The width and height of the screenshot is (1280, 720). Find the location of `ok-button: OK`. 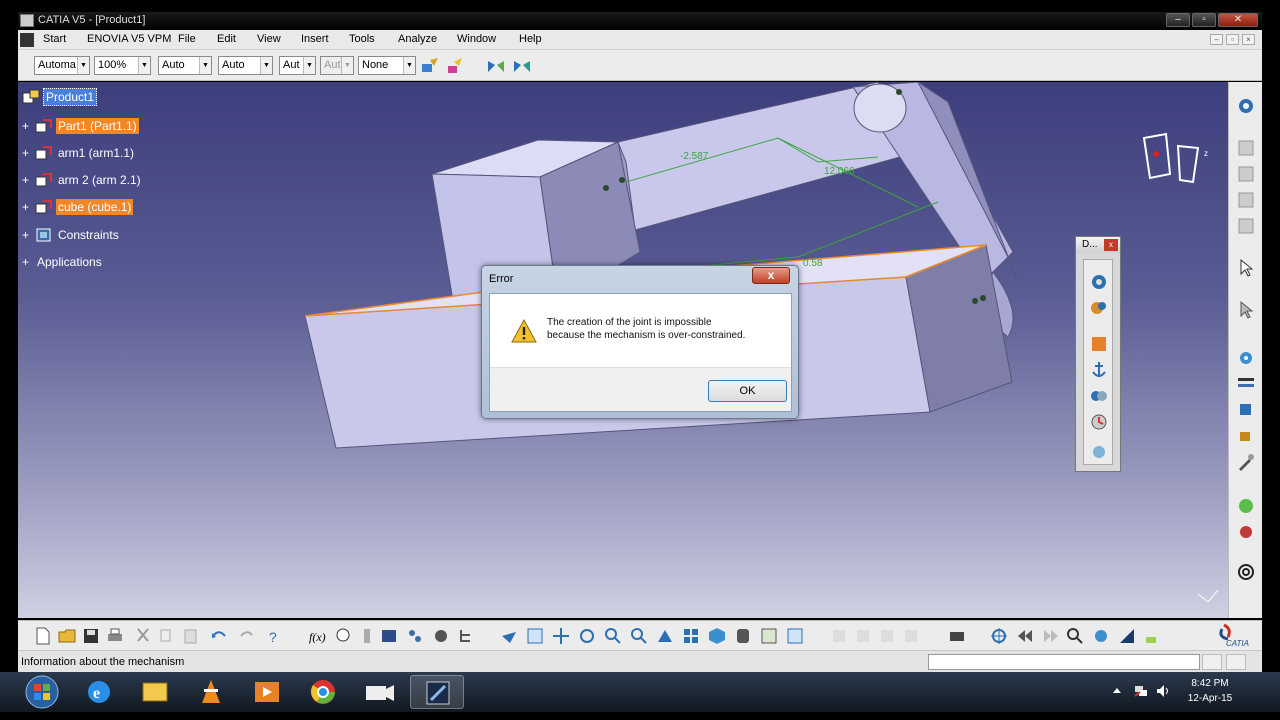

ok-button: OK is located at coordinates (747, 391).